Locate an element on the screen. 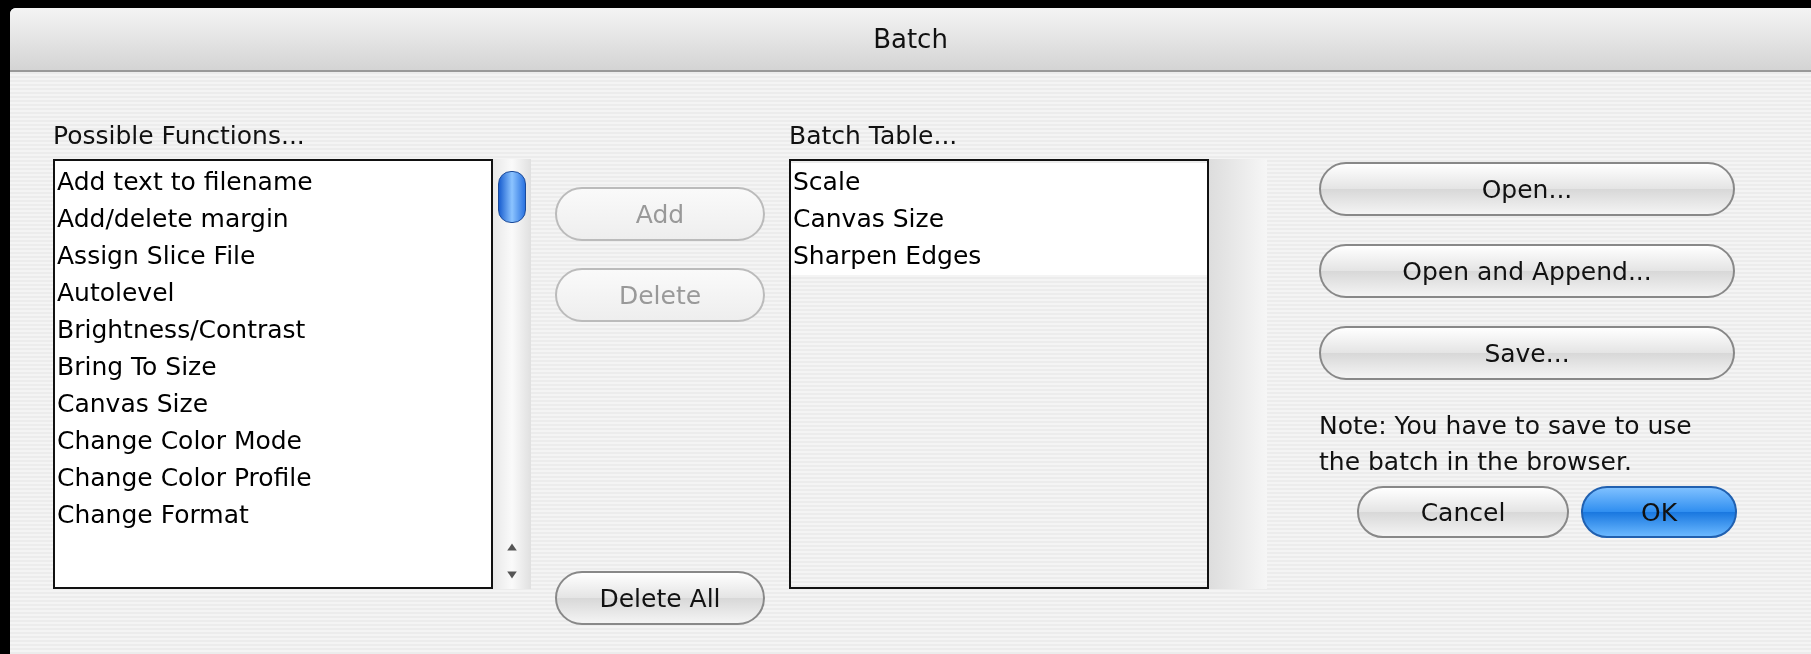 The height and width of the screenshot is (654, 1811). list-item: Bring To Size is located at coordinates (273, 366).